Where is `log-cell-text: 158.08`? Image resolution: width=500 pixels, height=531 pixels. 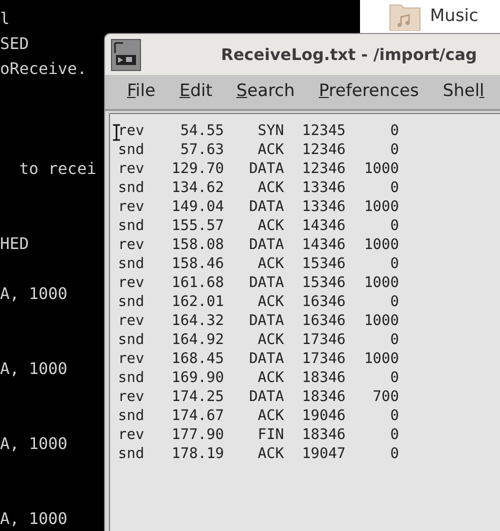 log-cell-text: 158.08 is located at coordinates (197, 245).